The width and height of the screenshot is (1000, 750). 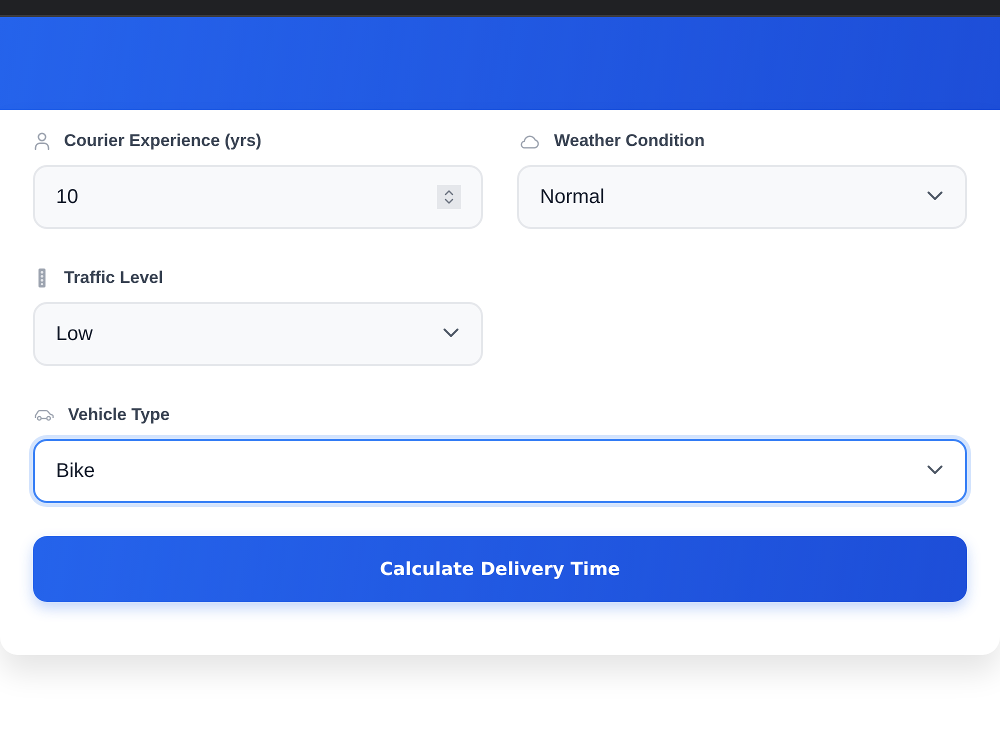 What do you see at coordinates (742, 197) in the screenshot?
I see `dropdown-field: Normal` at bounding box center [742, 197].